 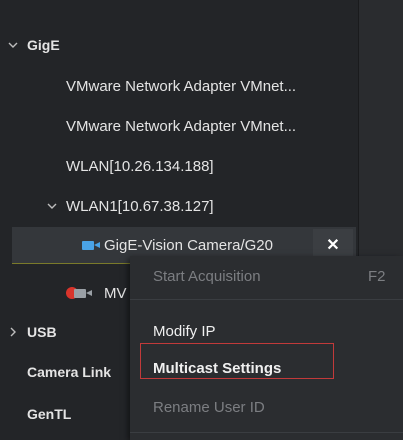 I want to click on menu-item-start-acquisition: Start Acquisition F2, so click(x=266, y=276).